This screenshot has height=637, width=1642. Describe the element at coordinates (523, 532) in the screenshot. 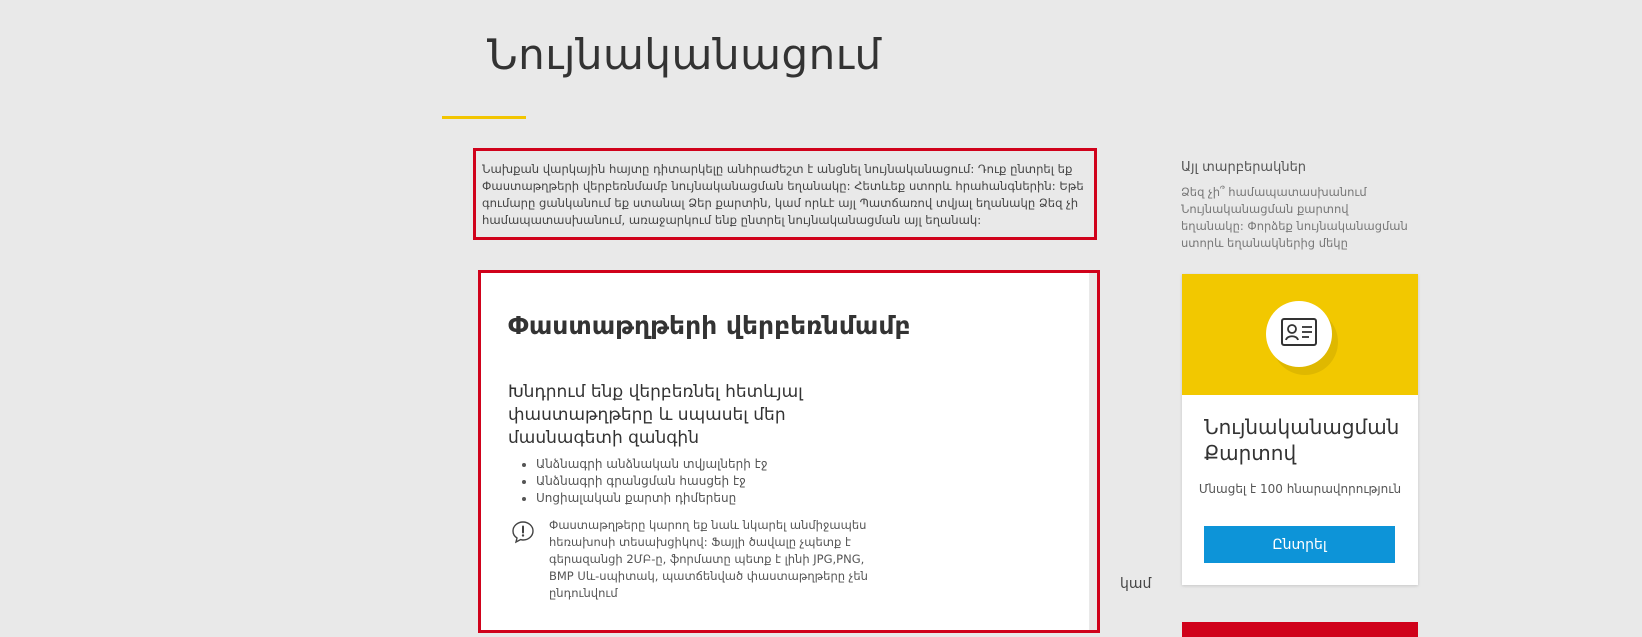

I see `exclamation-bubble-icon` at that location.